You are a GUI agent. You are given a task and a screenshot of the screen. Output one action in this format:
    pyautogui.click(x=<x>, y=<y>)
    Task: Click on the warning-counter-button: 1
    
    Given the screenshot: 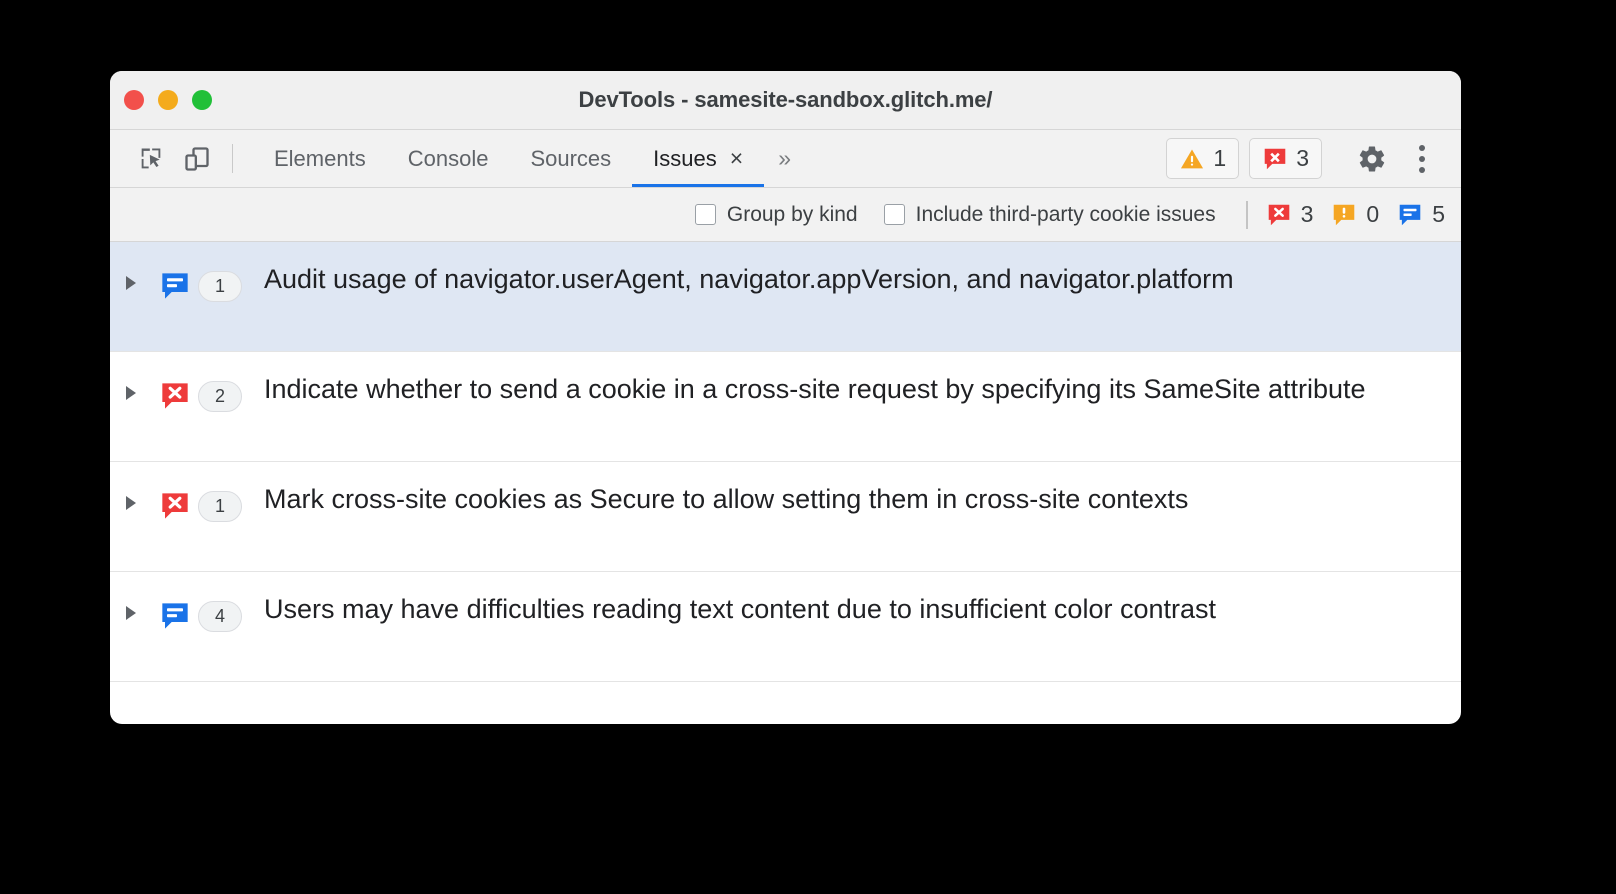 What is the action you would take?
    pyautogui.click(x=1203, y=158)
    